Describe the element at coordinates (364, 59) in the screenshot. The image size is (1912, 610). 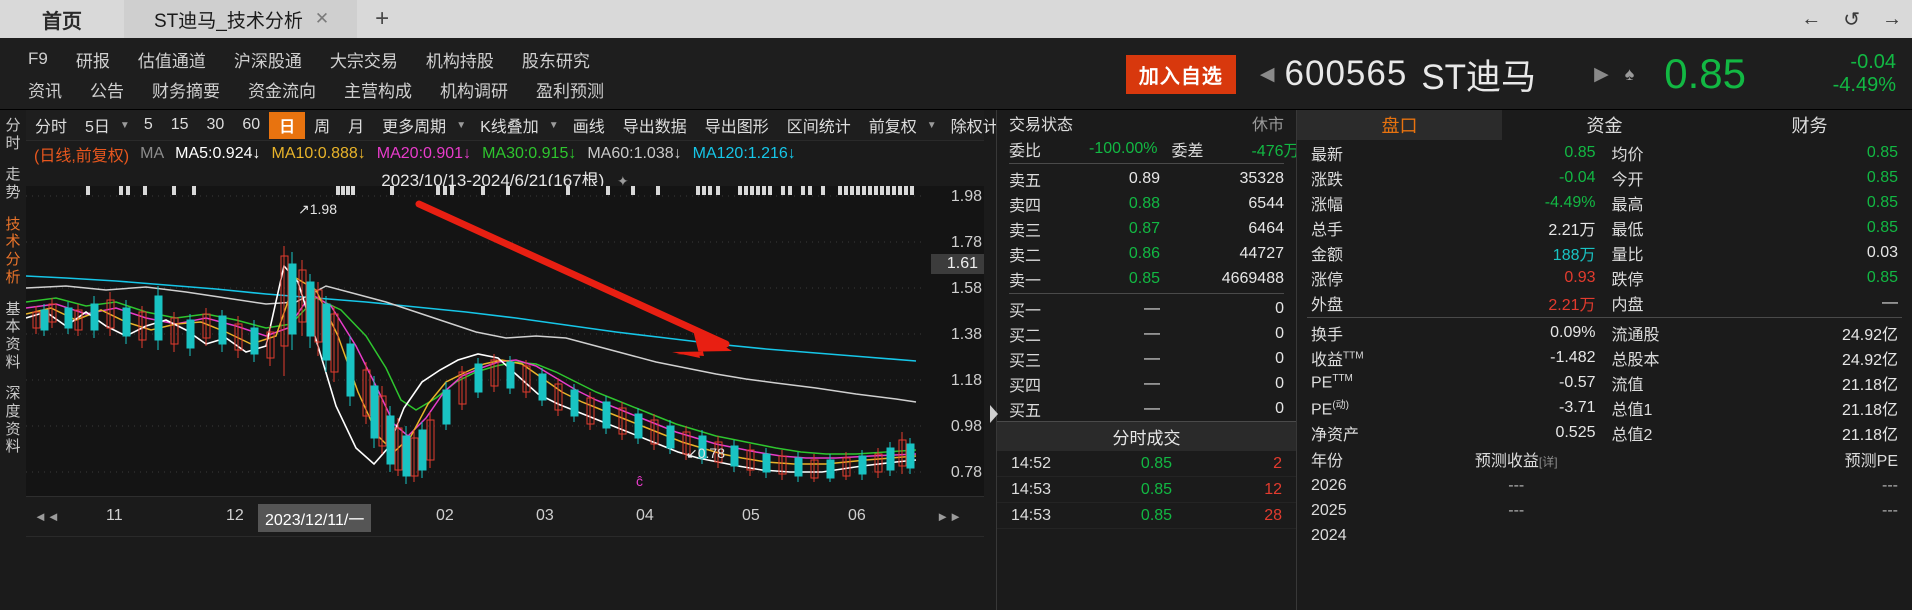
I see `nav-item-blocktrade: 大宗交易` at that location.